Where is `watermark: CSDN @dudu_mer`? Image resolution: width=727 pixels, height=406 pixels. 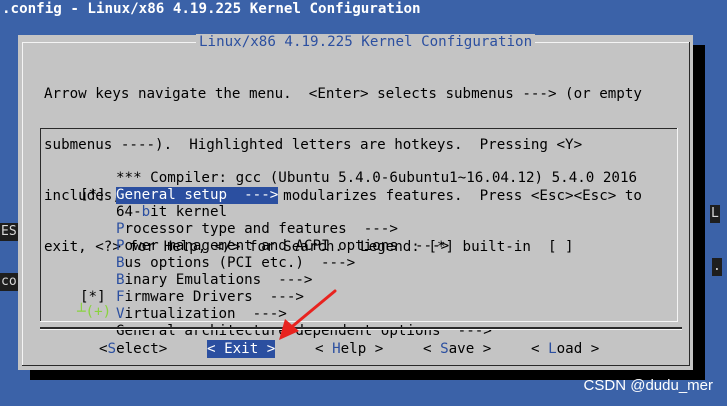
watermark: CSDN @dudu_mer is located at coordinates (648, 385).